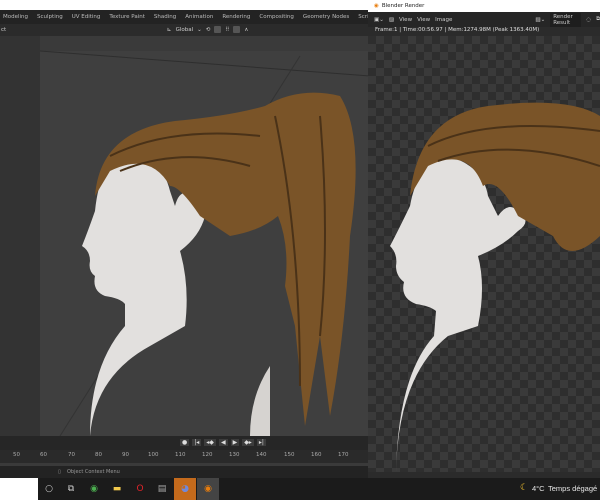 Image resolution: width=600 pixels, height=500 pixels. What do you see at coordinates (235, 442) in the screenshot?
I see `play-button: ▶` at bounding box center [235, 442].